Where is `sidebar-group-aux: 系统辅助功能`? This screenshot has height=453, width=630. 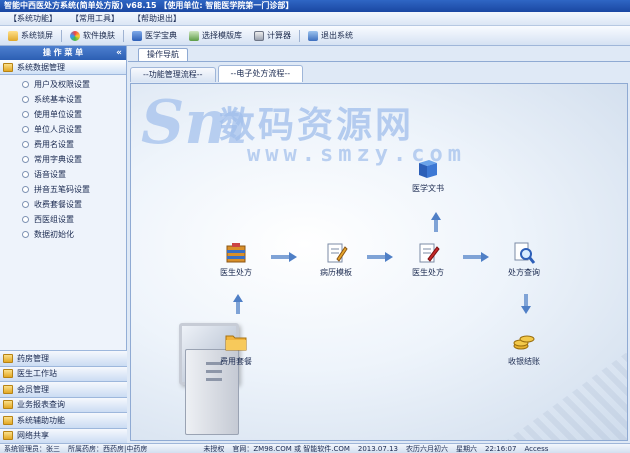 sidebar-group-aux: 系统辅助功能 is located at coordinates (63, 420).